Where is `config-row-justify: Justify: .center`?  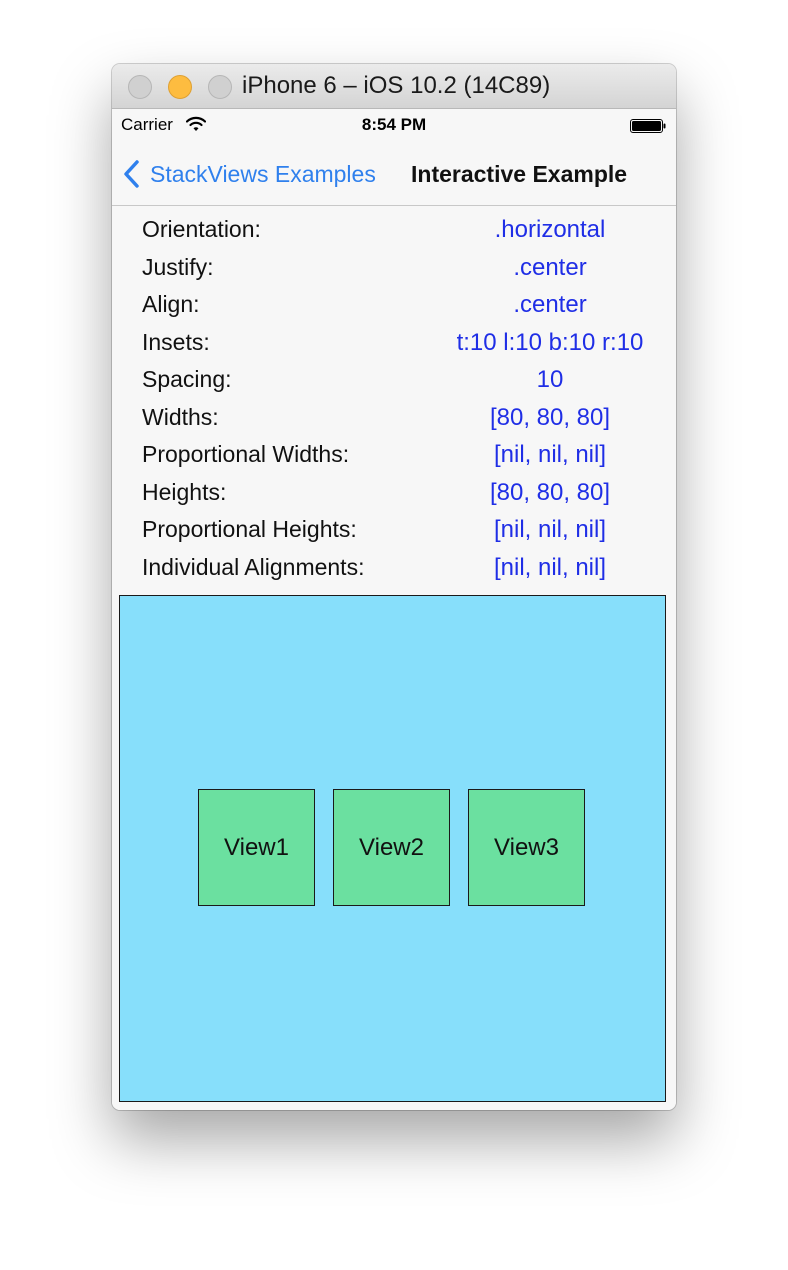
config-row-justify: Justify: .center is located at coordinates (394, 269).